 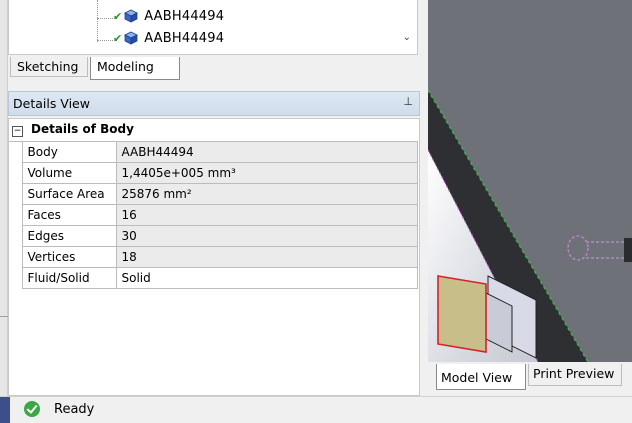 I want to click on property-key: Fluid/Solid, so click(x=69, y=277).